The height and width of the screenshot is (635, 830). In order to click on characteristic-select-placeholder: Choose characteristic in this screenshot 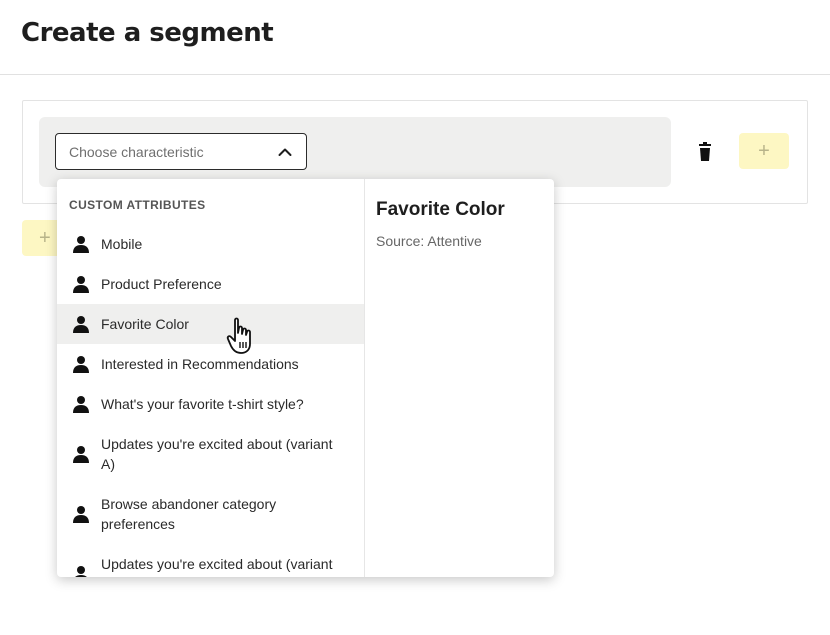, I will do `click(136, 152)`.